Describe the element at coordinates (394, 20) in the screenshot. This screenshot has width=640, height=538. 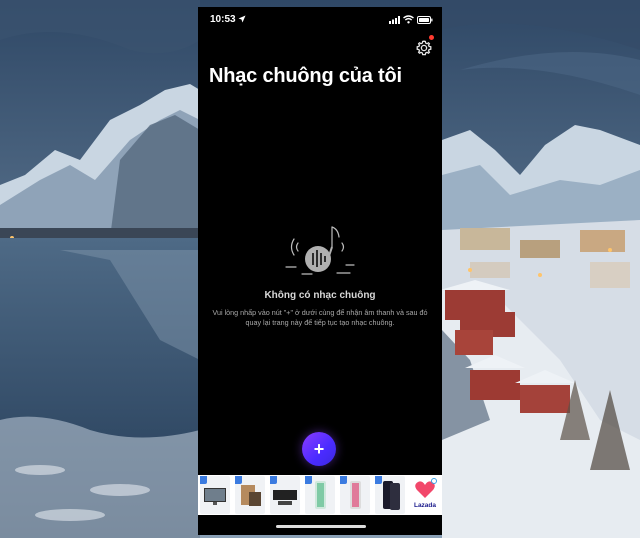
I see `cellular-signal-icon` at that location.